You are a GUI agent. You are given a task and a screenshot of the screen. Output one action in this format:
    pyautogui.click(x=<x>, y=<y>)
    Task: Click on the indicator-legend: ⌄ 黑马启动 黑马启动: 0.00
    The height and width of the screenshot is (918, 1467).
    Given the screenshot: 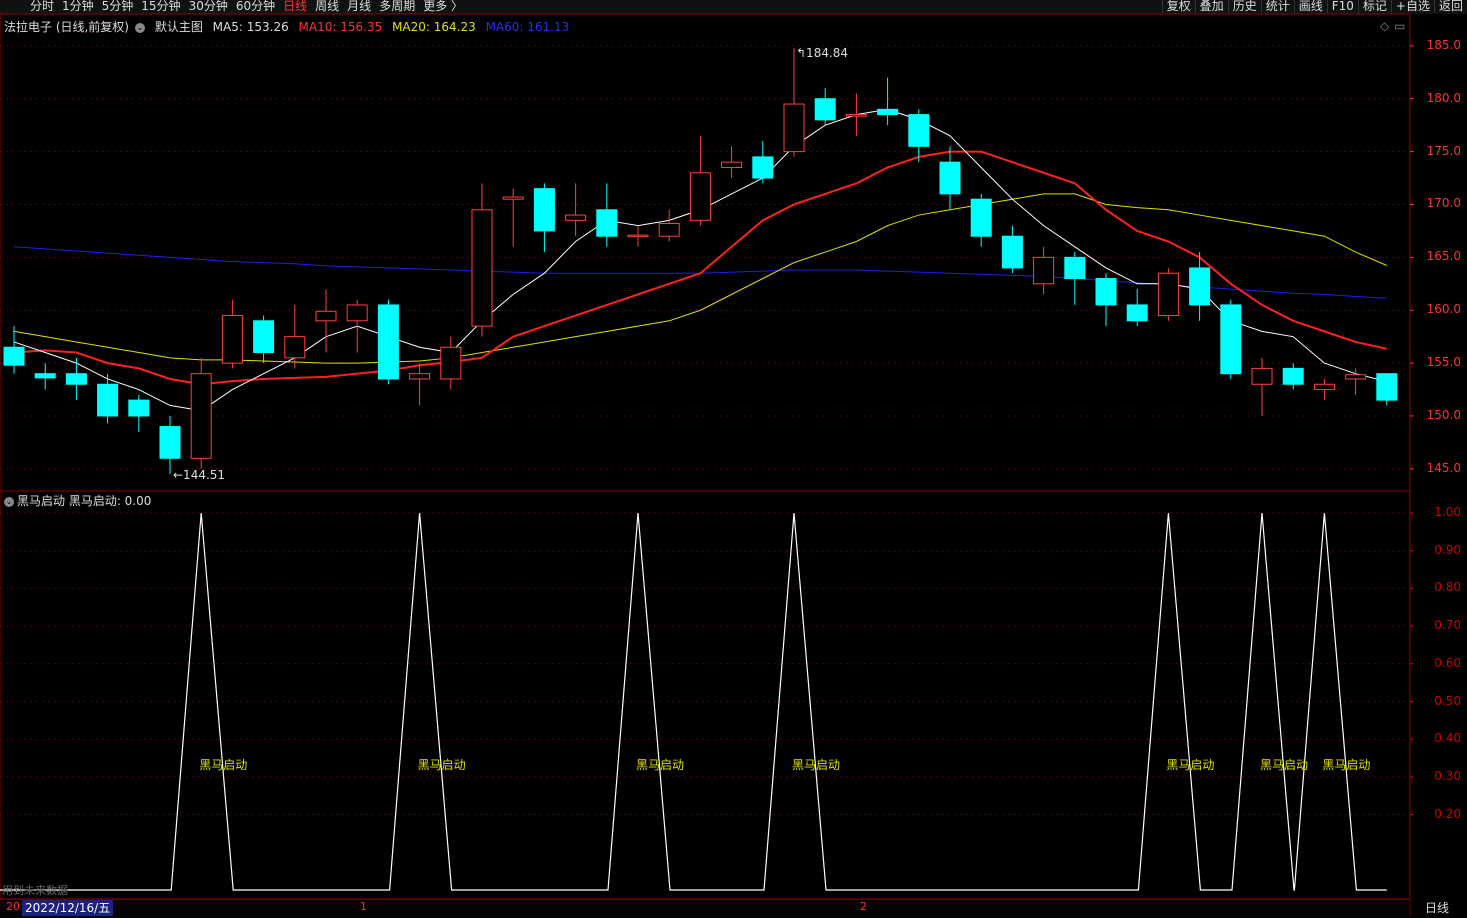 What is the action you would take?
    pyautogui.click(x=77, y=500)
    